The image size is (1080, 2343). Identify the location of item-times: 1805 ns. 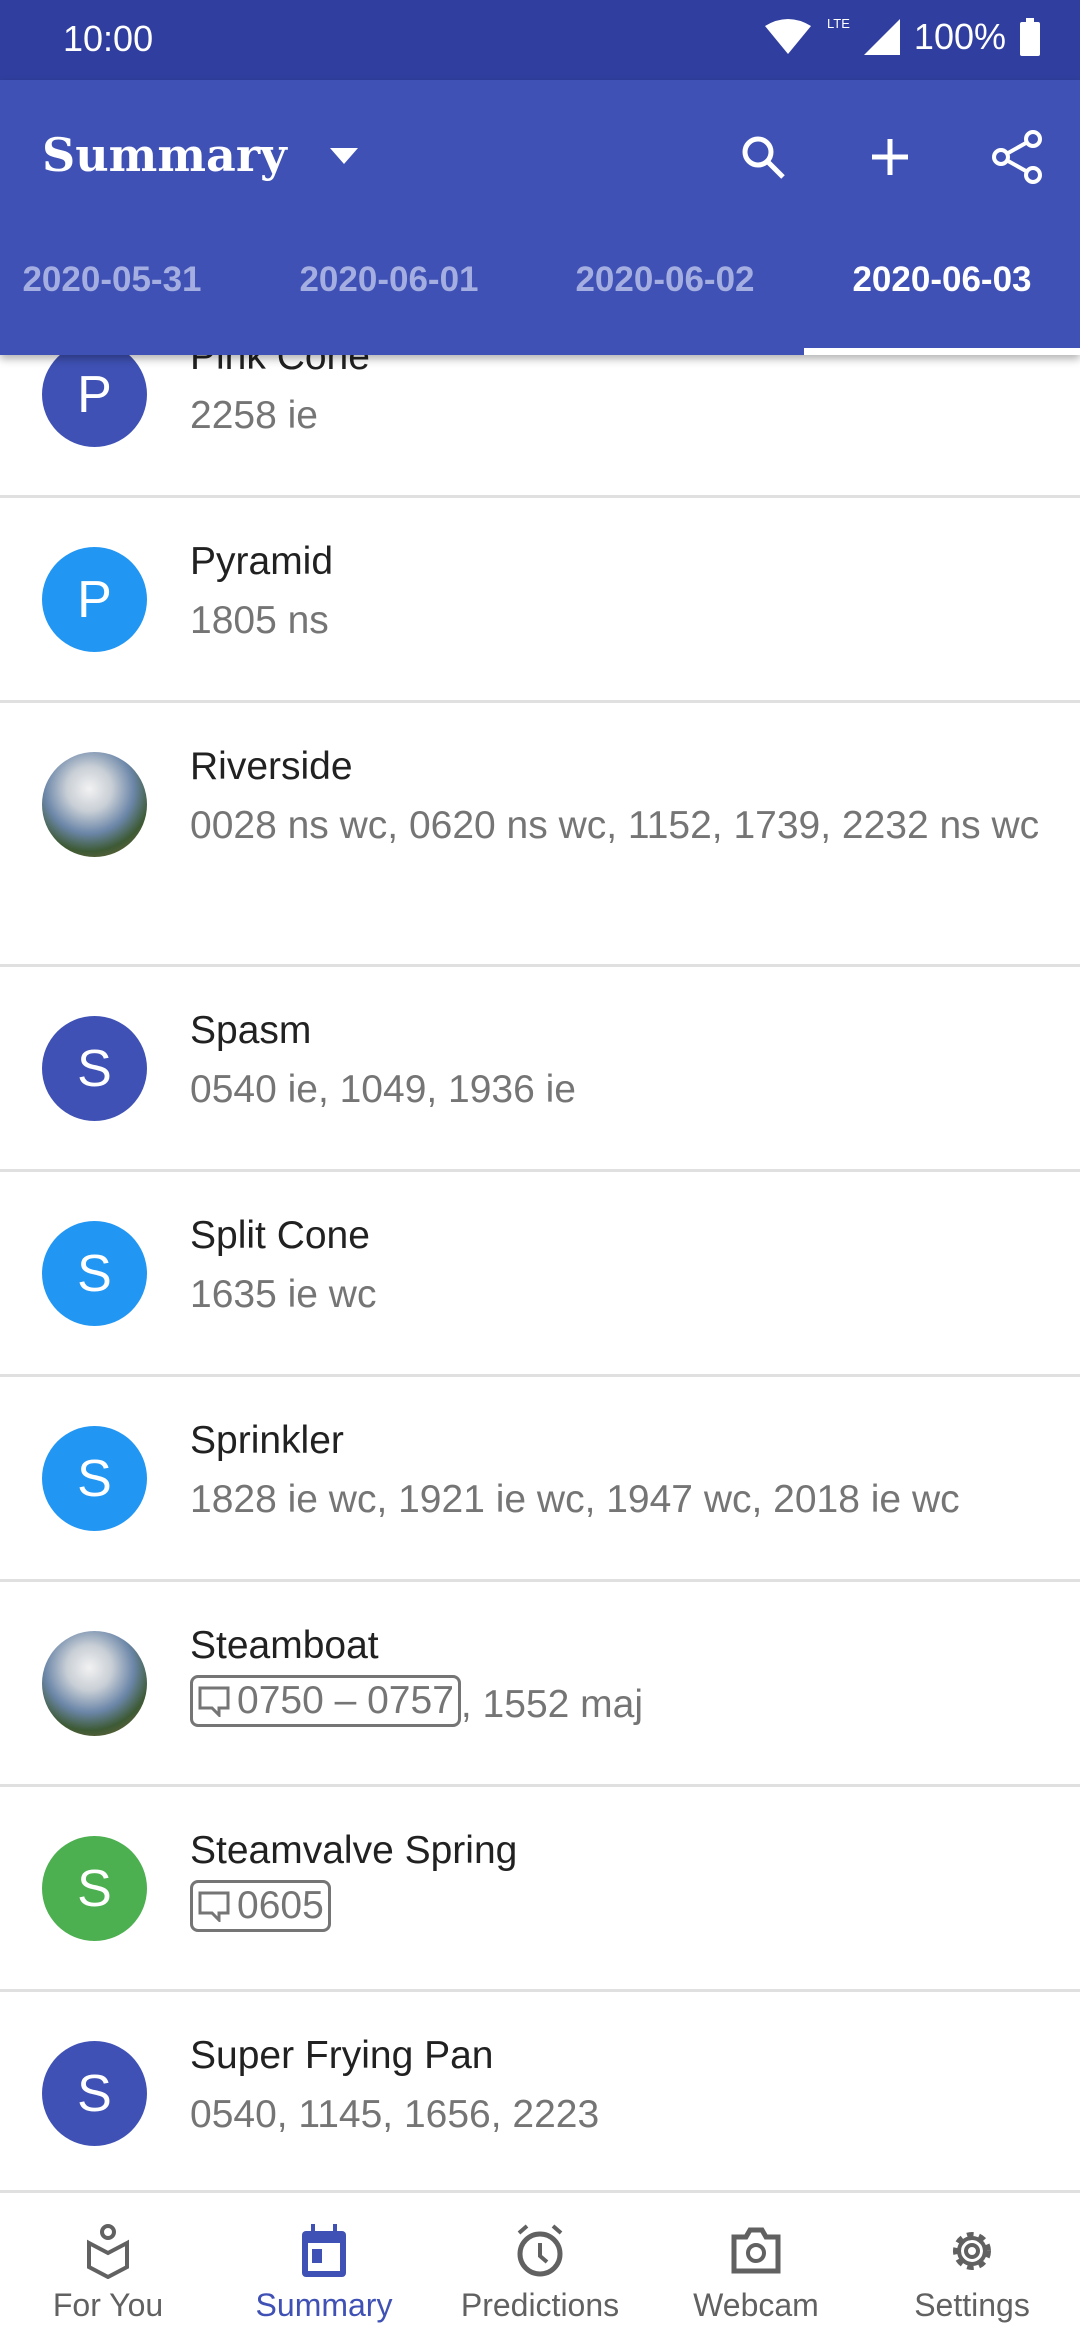
(620, 621).